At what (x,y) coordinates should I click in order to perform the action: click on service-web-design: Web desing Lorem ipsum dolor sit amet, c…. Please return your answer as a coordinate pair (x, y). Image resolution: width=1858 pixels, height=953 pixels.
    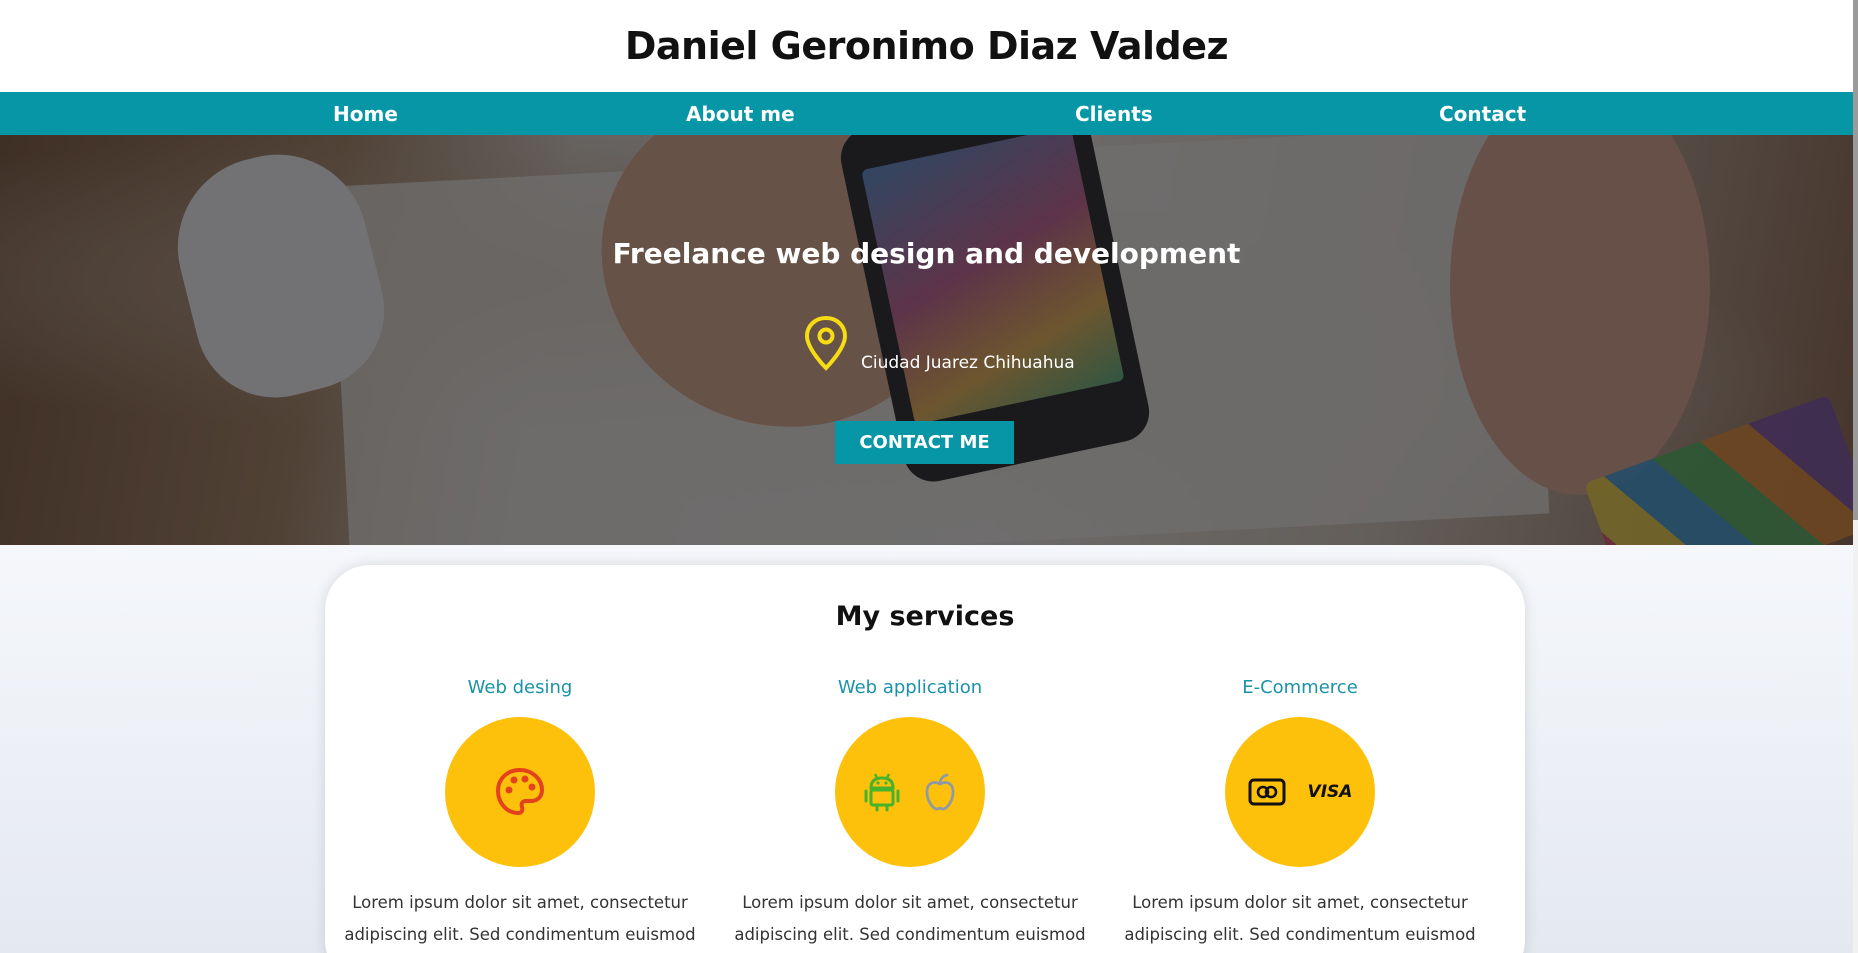
    Looking at the image, I should click on (520, 814).